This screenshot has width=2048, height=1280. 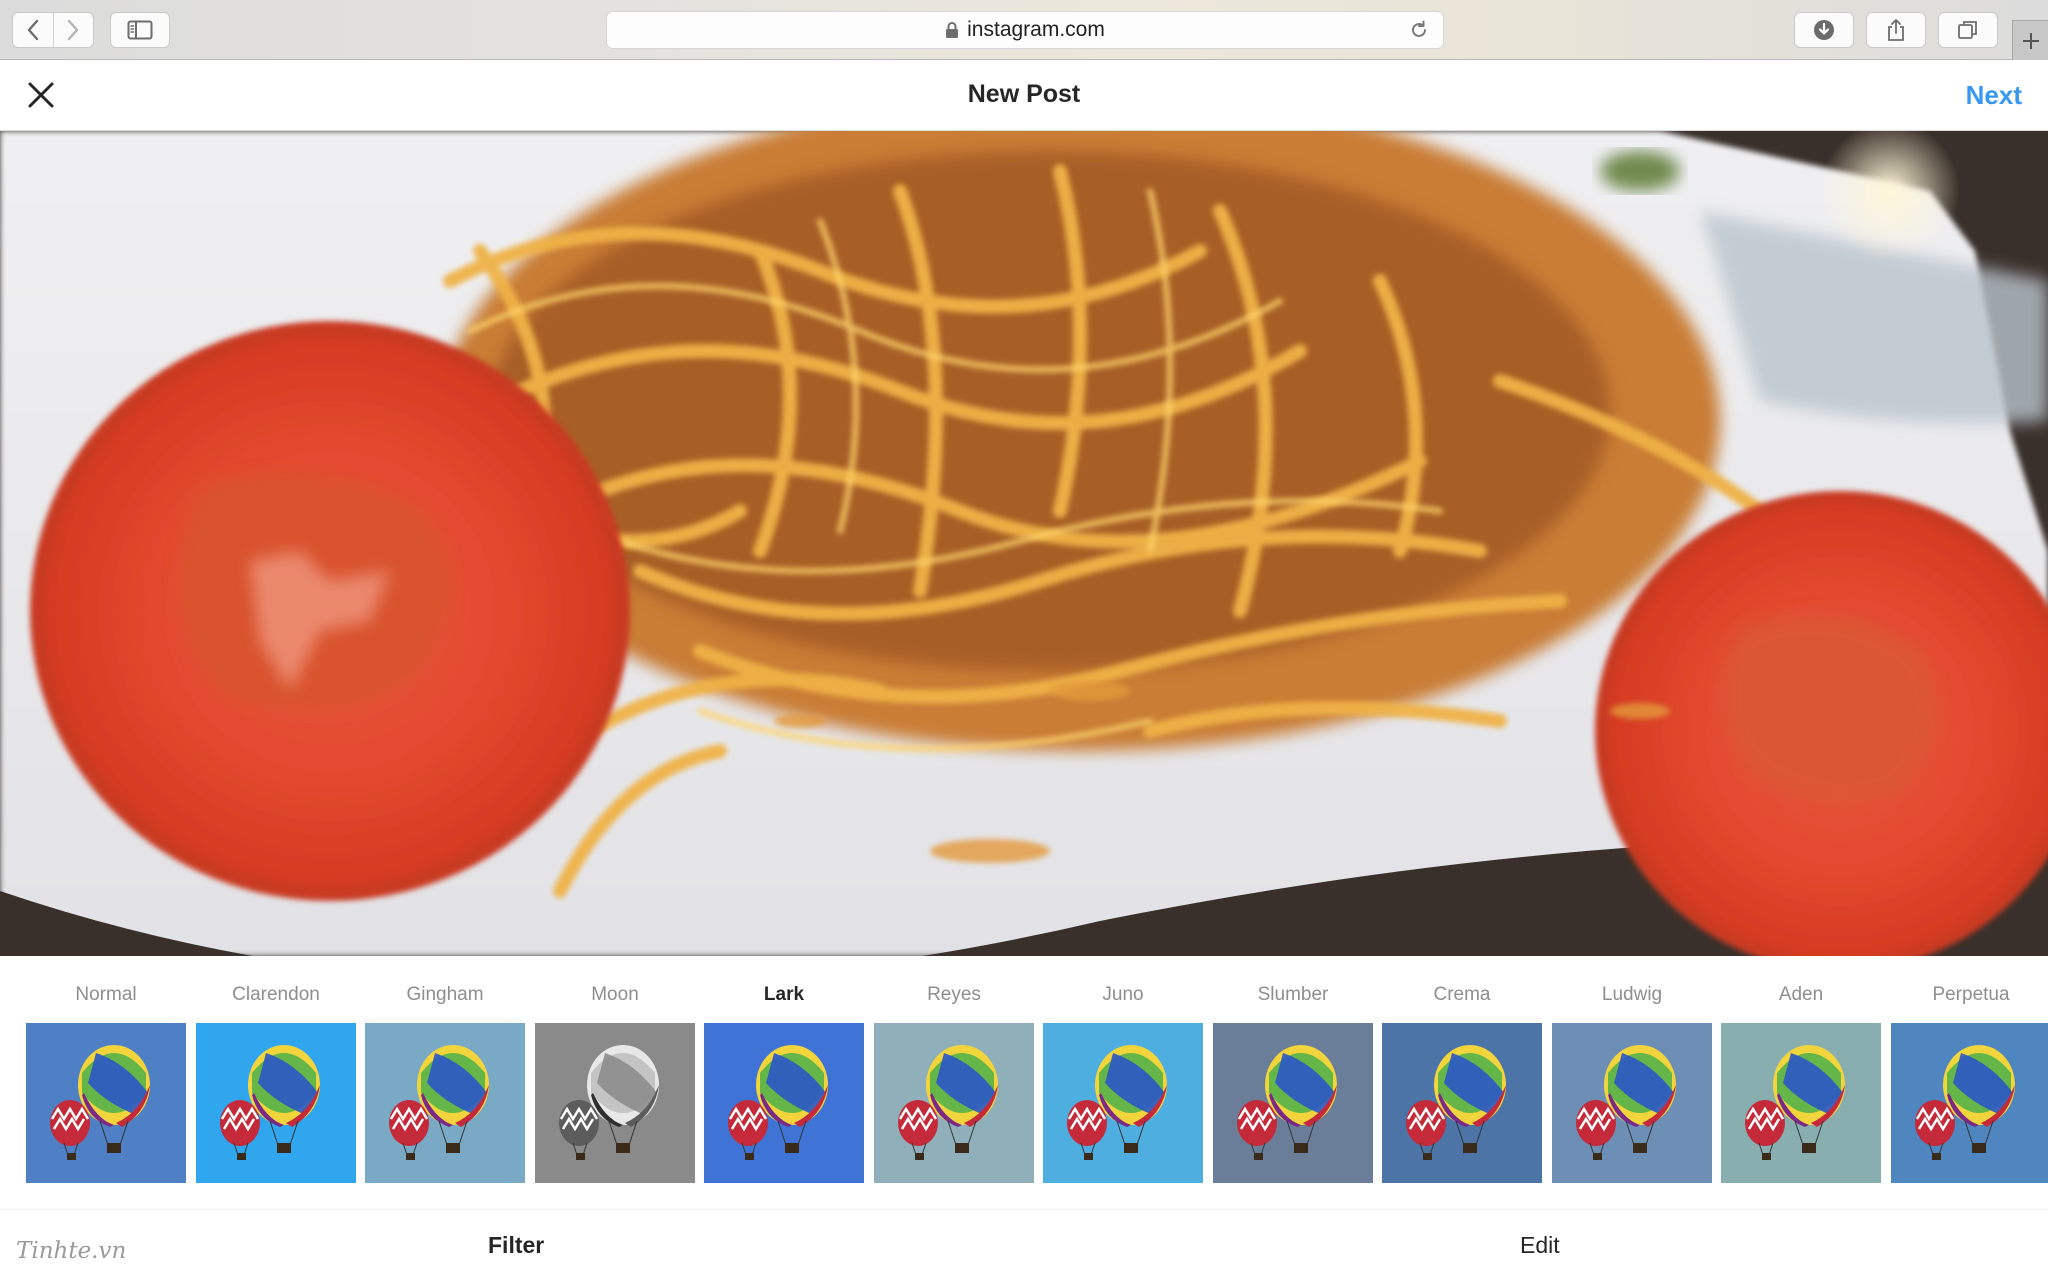 I want to click on share-icon, so click(x=1896, y=30).